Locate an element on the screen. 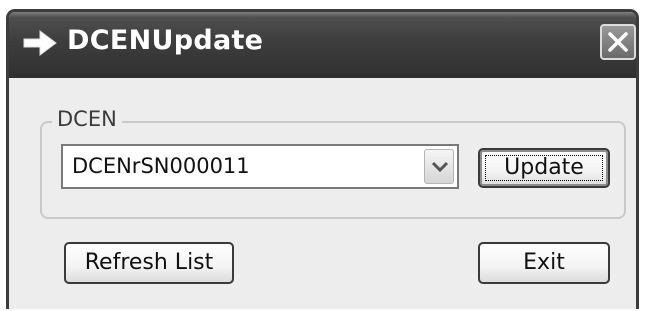 This screenshot has width=646, height=311. dcen-select: DCENrSN000011 is located at coordinates (260, 166).